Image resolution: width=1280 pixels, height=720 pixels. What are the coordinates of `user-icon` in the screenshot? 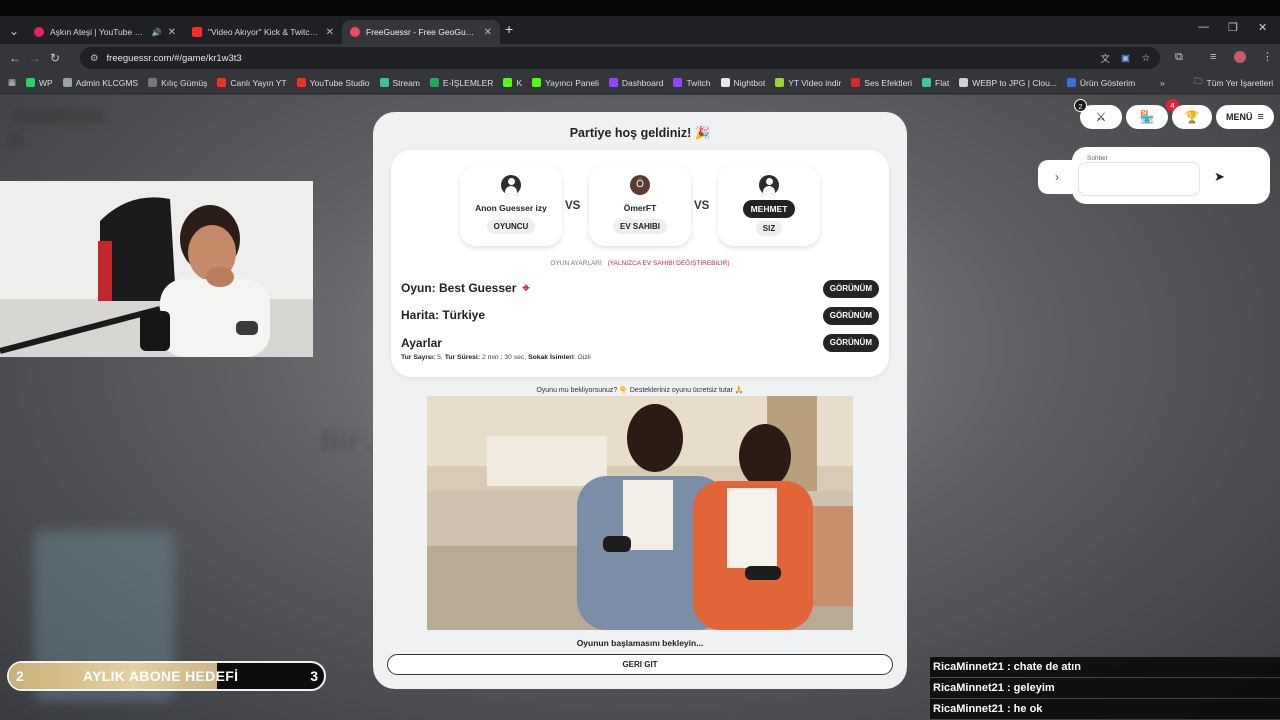 It's located at (769, 185).